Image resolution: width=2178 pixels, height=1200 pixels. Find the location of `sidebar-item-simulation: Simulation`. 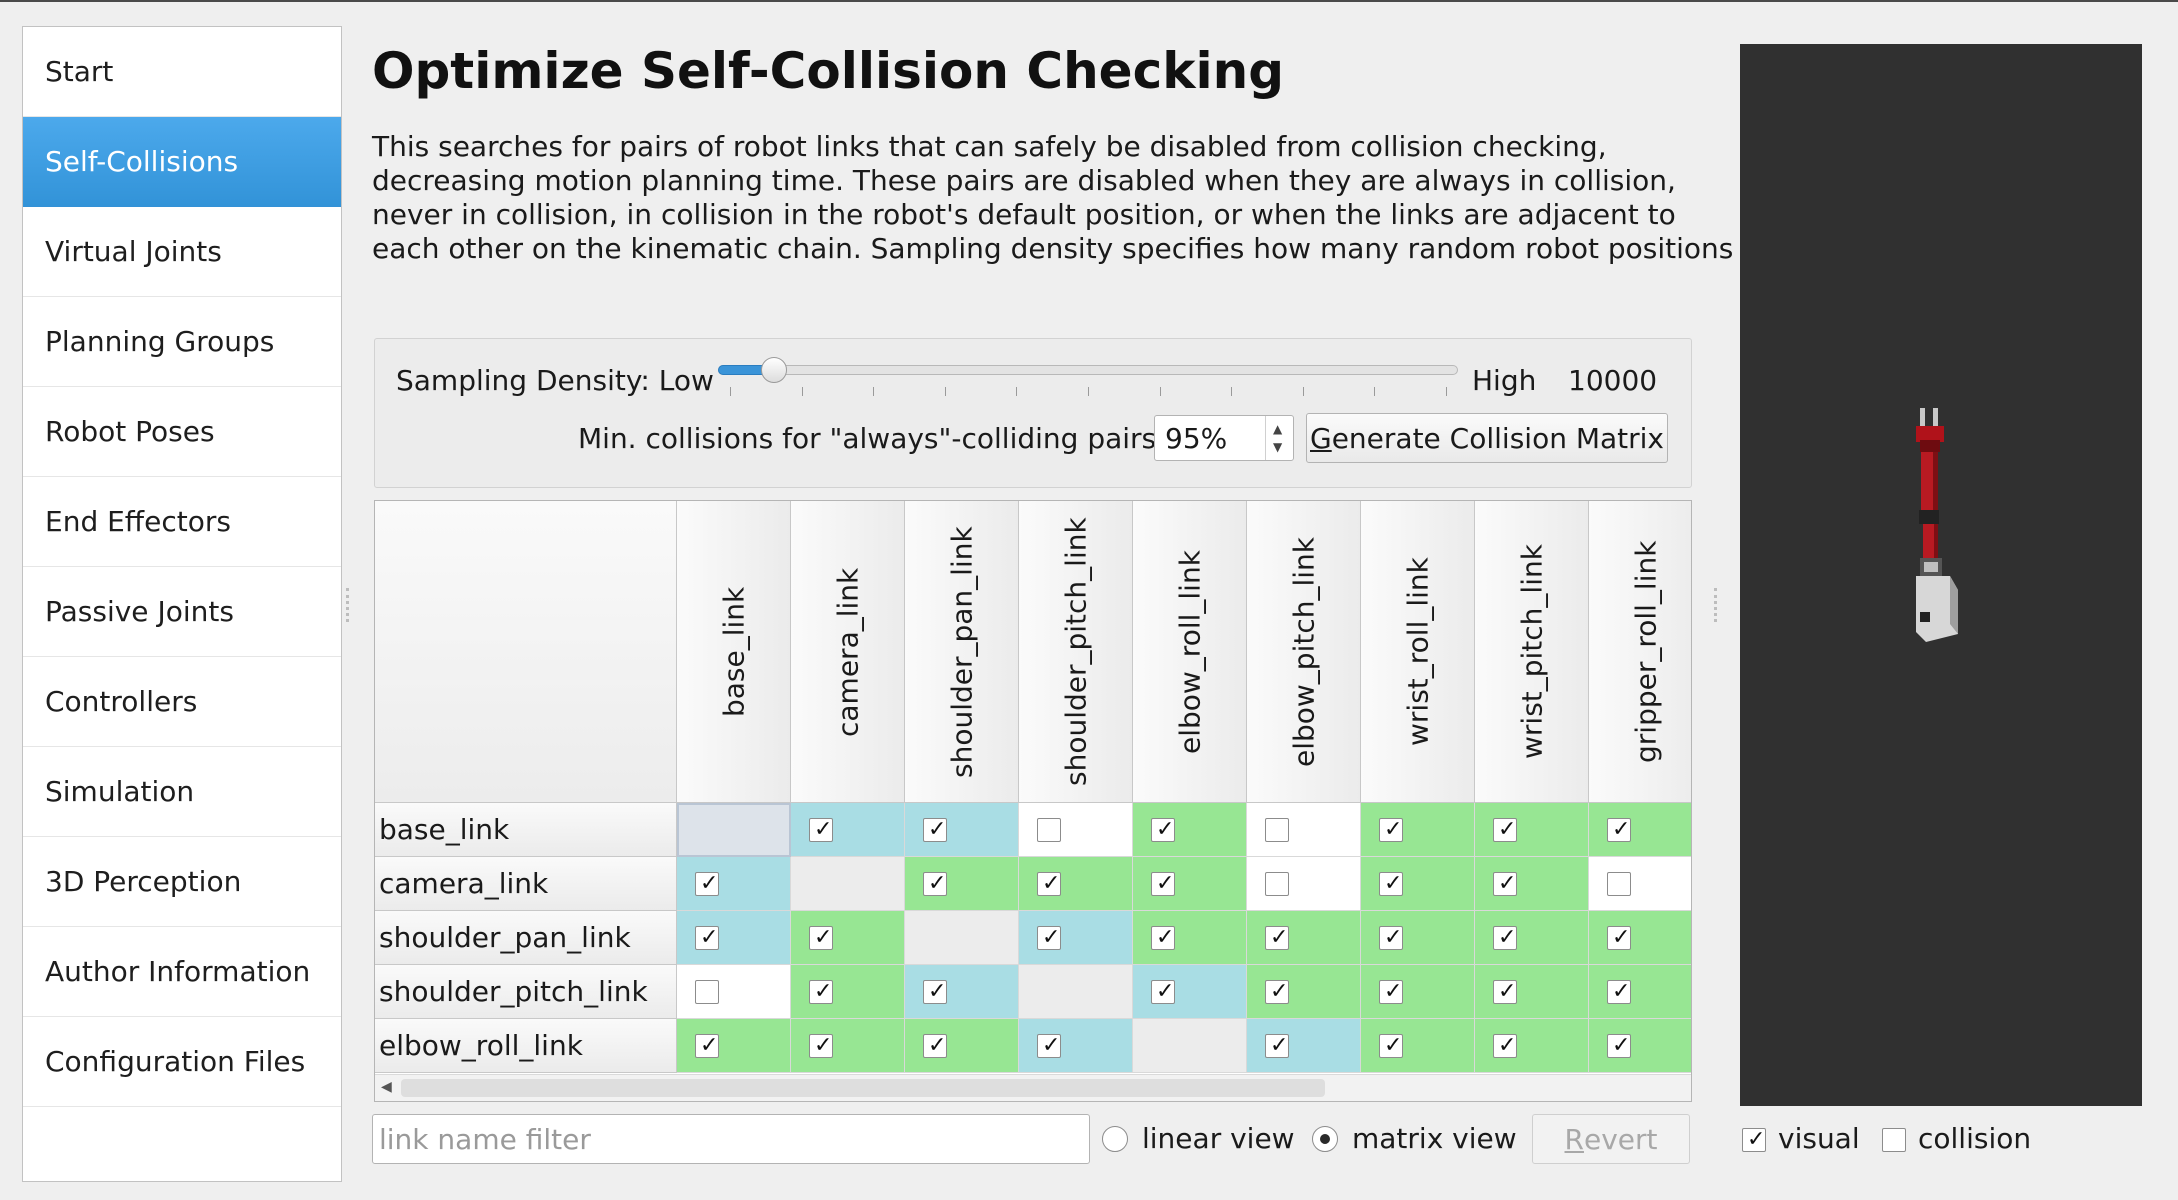

sidebar-item-simulation: Simulation is located at coordinates (182, 792).